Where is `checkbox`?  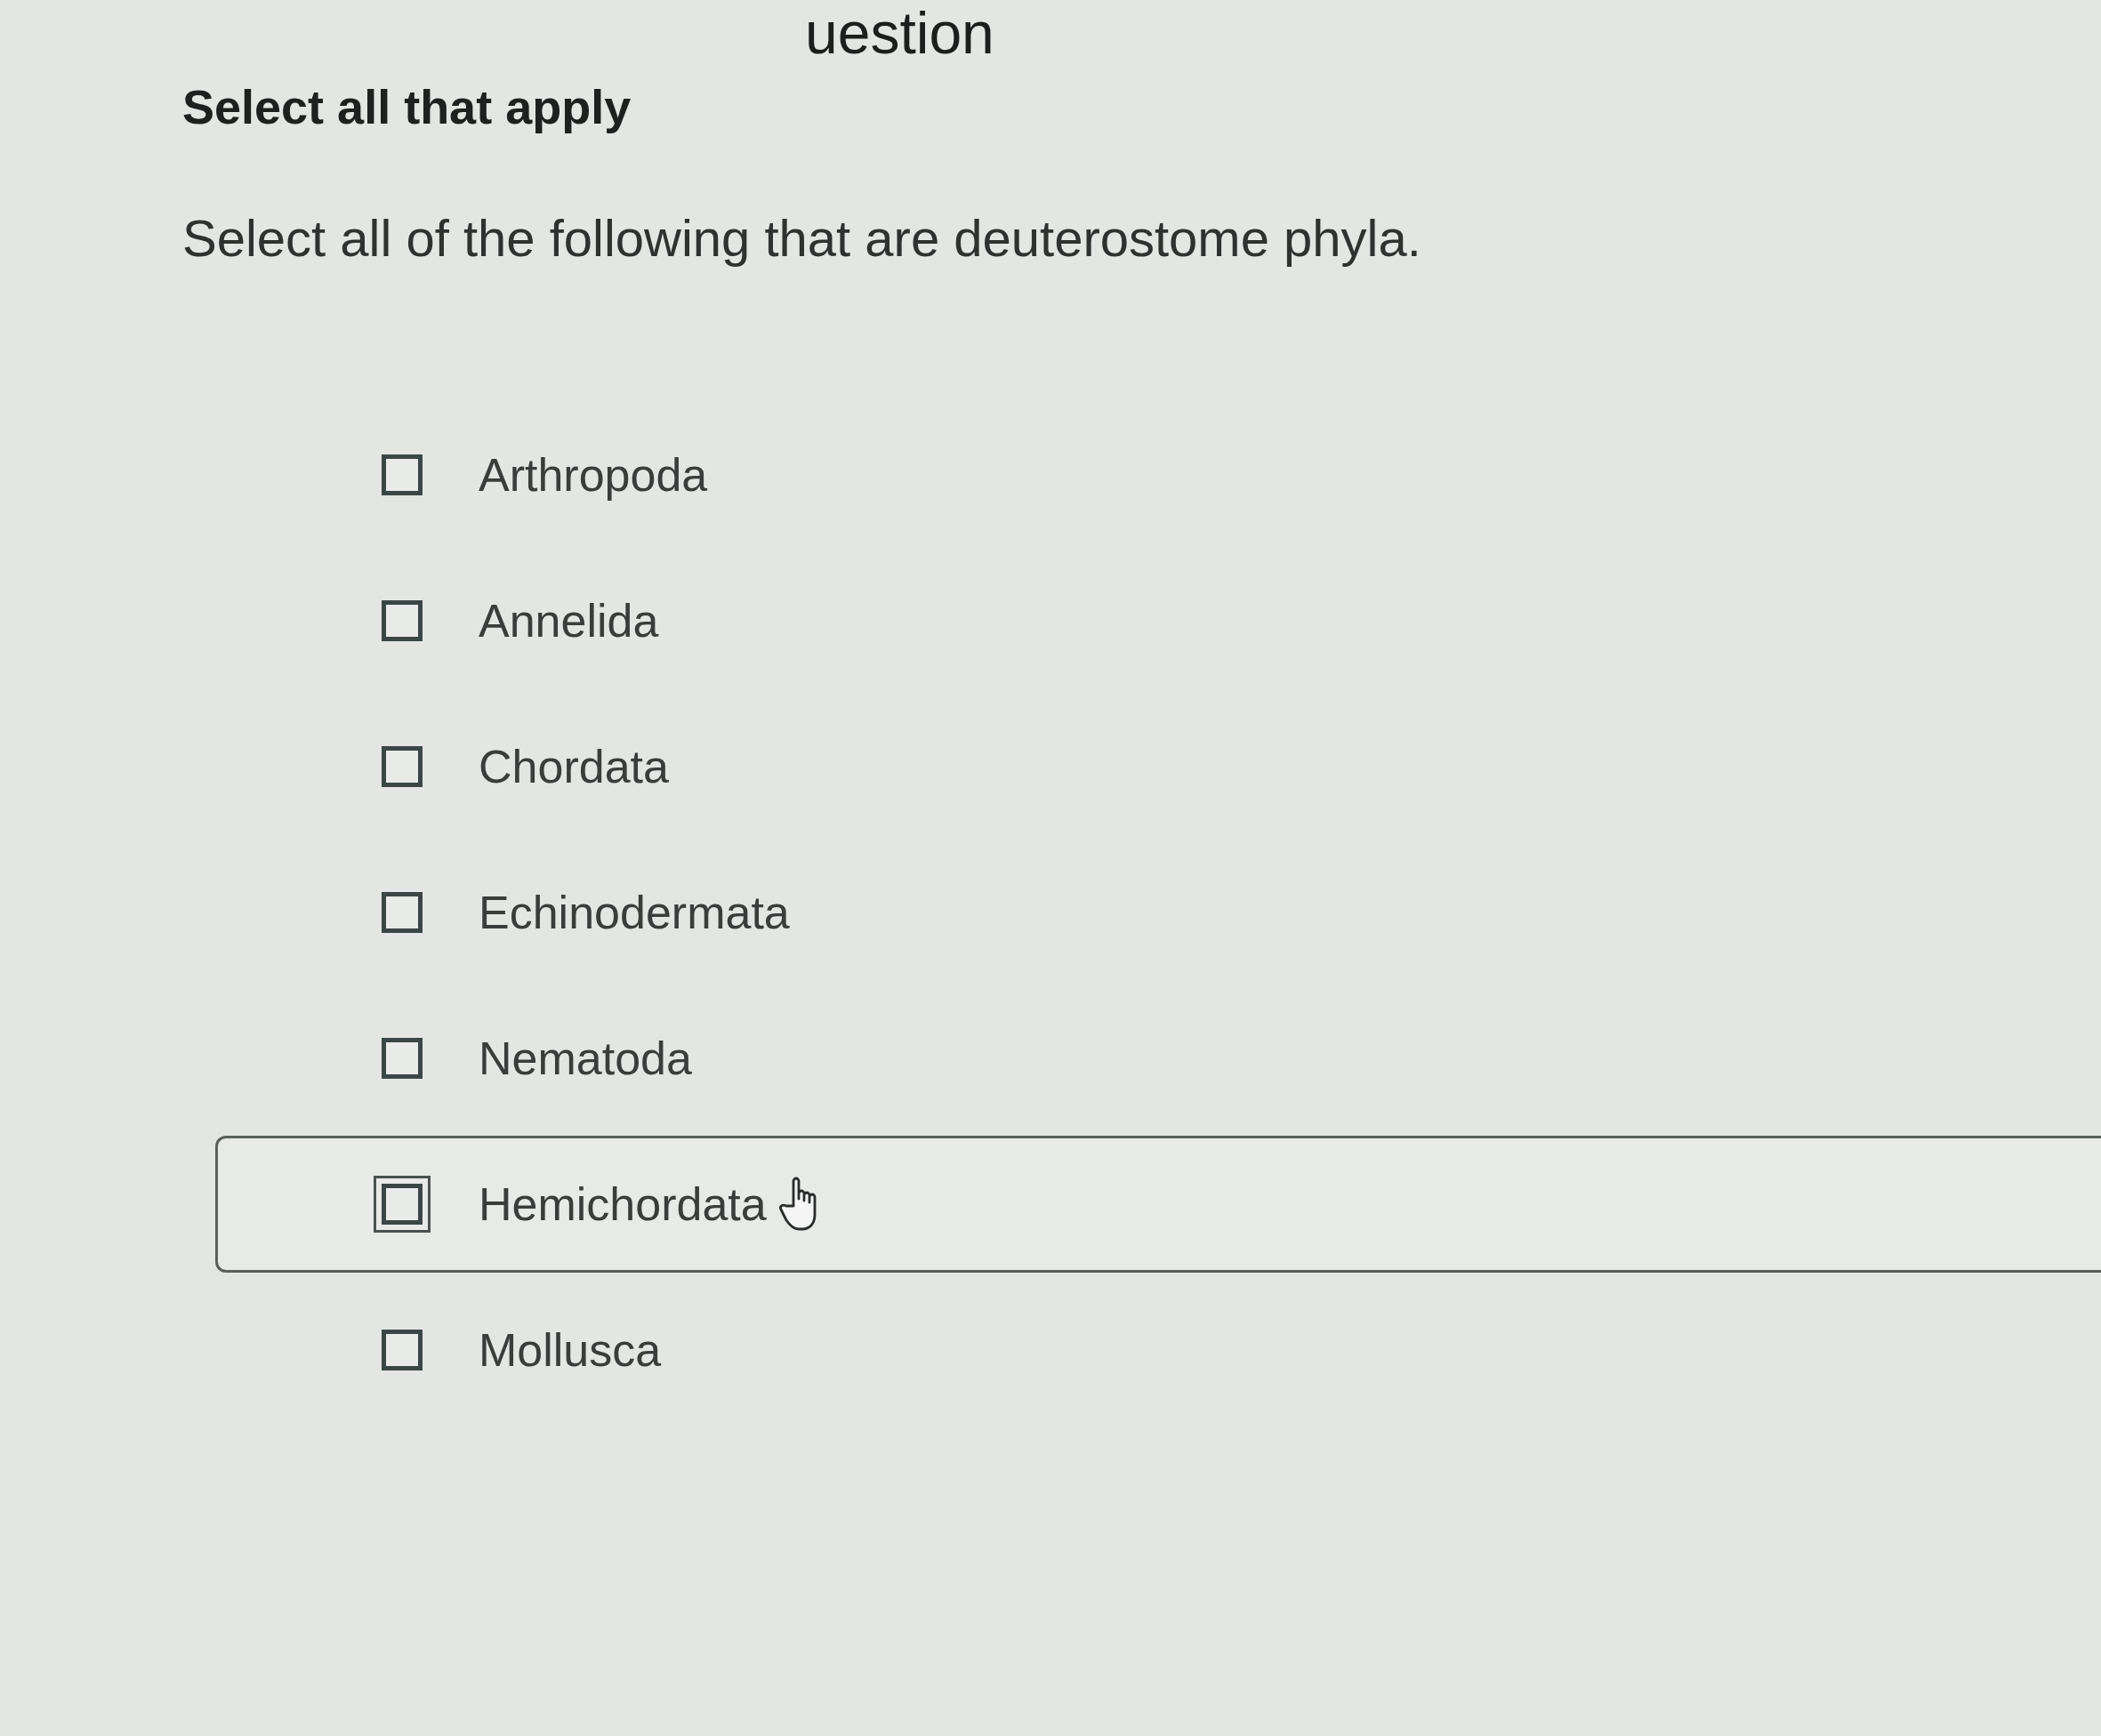
checkbox is located at coordinates (402, 1205).